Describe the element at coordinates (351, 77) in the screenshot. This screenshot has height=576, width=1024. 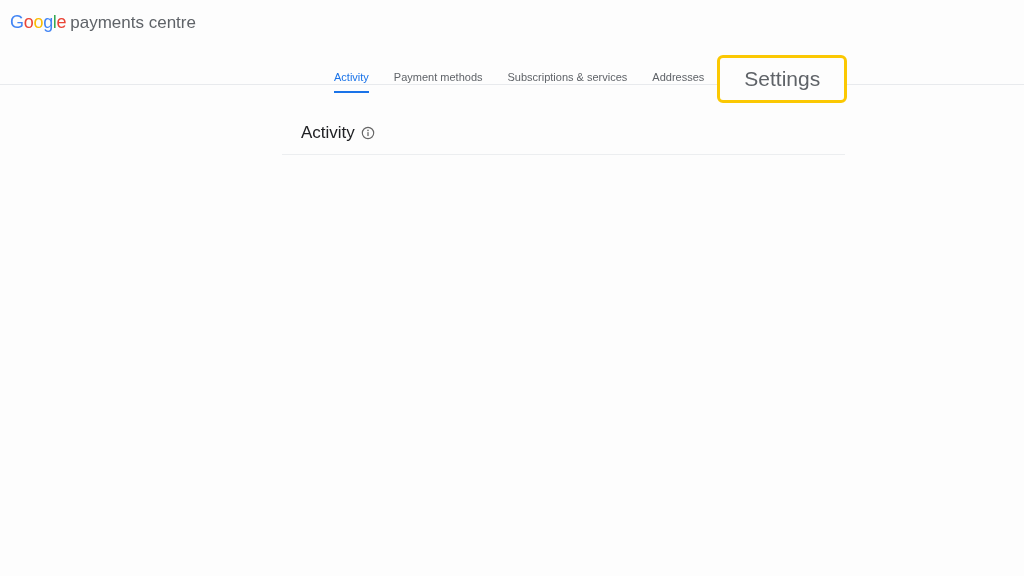
I see `nav-tab: Activity` at that location.